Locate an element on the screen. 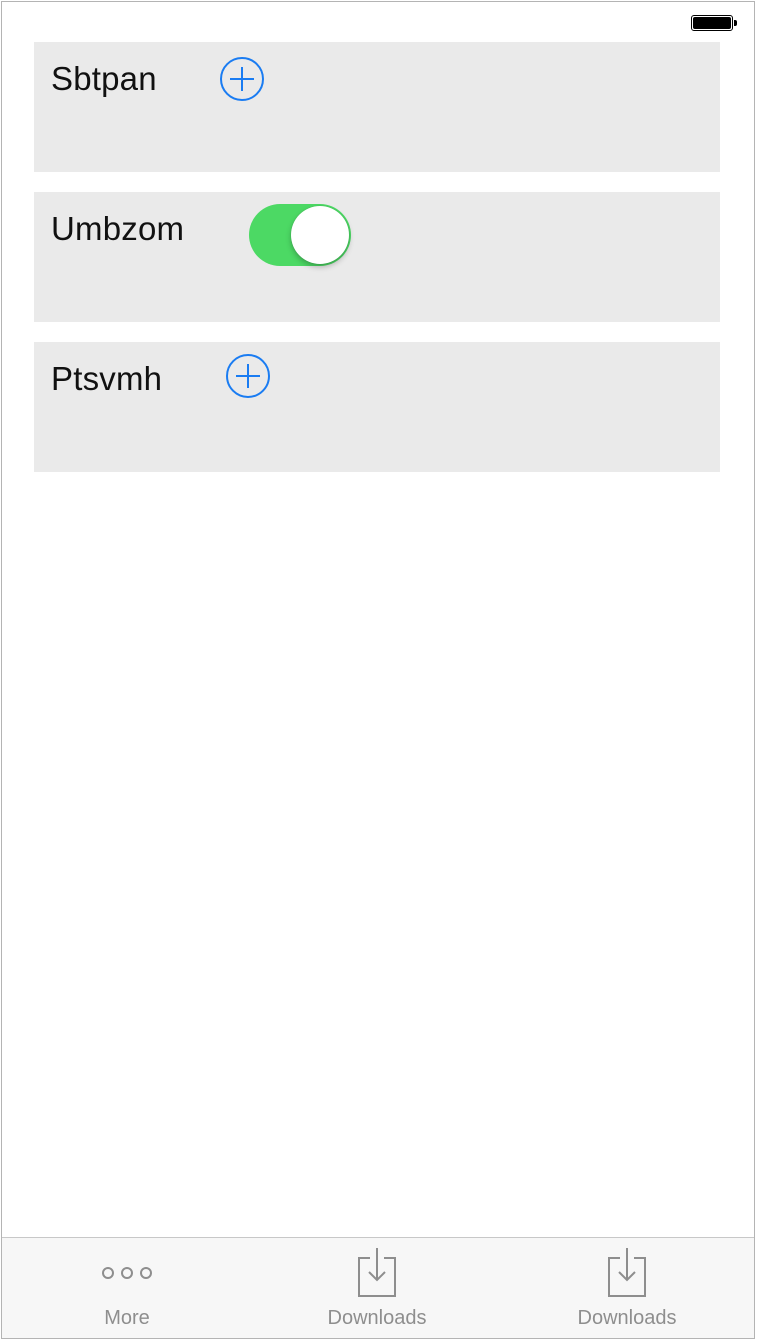 This screenshot has width=760, height=1340. tab-bar: More Downloads Downloads is located at coordinates (378, 1287).